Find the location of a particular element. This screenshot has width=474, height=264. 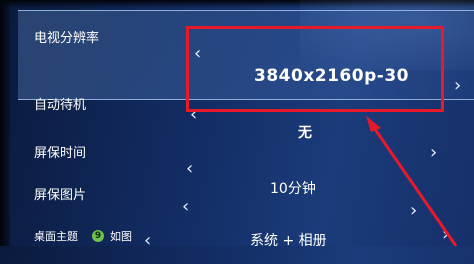

annotation-arrow is located at coordinates (412, 181).